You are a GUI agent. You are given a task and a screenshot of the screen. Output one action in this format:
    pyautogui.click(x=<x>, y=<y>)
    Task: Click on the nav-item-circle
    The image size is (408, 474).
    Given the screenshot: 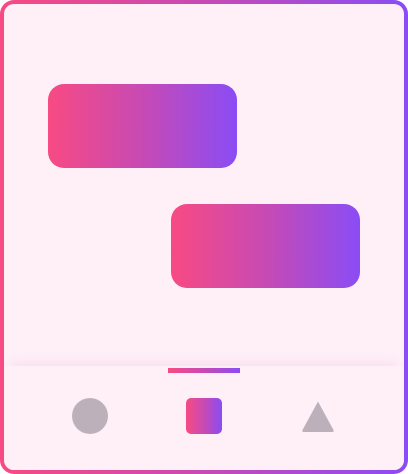 What is the action you would take?
    pyautogui.click(x=90, y=416)
    